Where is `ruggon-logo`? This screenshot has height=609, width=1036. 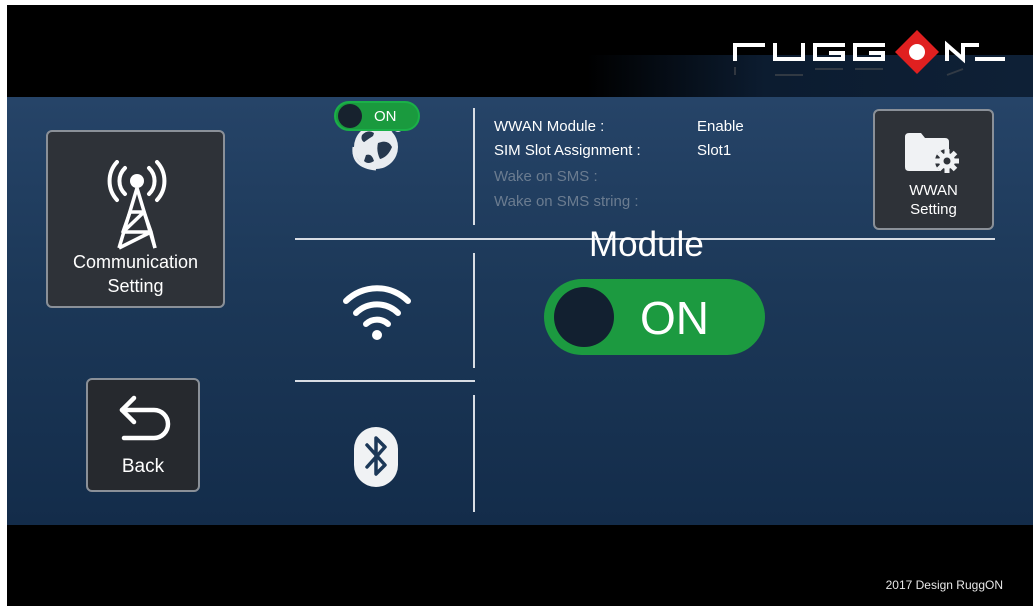 ruggon-logo is located at coordinates (869, 53).